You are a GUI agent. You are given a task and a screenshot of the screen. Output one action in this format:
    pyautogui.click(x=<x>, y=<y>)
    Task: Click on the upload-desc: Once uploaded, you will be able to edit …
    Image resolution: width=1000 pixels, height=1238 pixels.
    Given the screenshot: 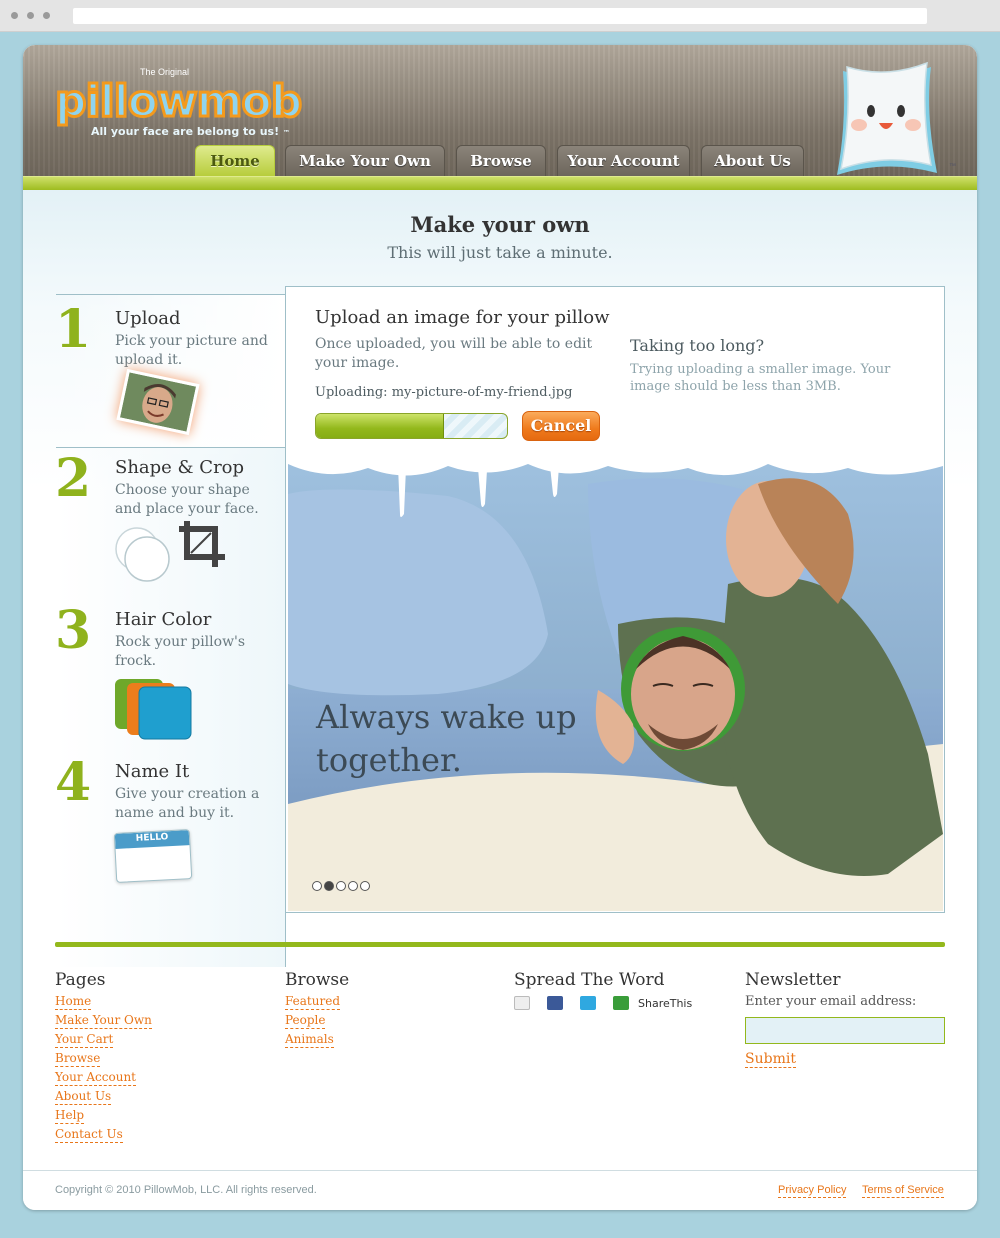 What is the action you would take?
    pyautogui.click(x=454, y=353)
    